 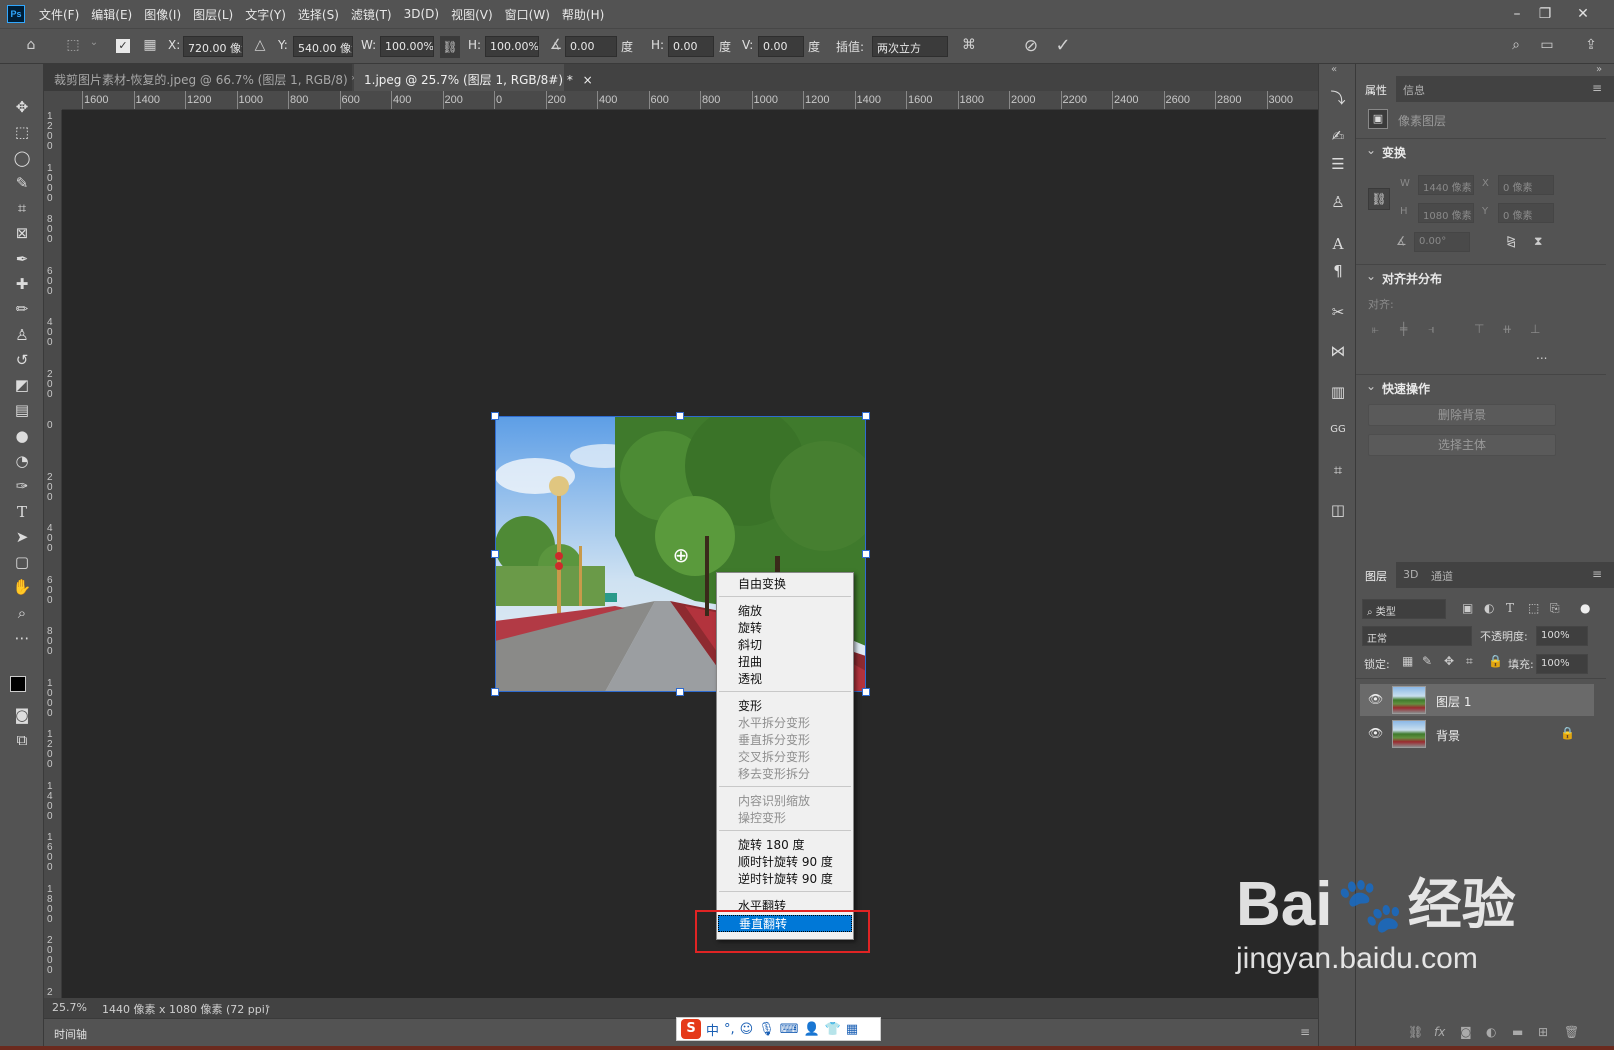 I want to click on filter-shape-icon: ⬚, so click(x=1533, y=608).